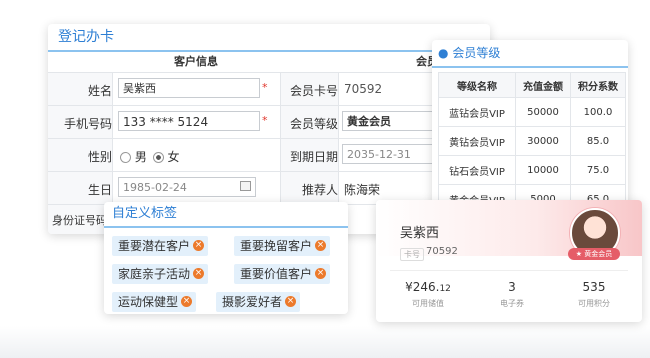 The height and width of the screenshot is (358, 650). What do you see at coordinates (477, 141) in the screenshot?
I see `level-name: 黄钻会员VIP` at bounding box center [477, 141].